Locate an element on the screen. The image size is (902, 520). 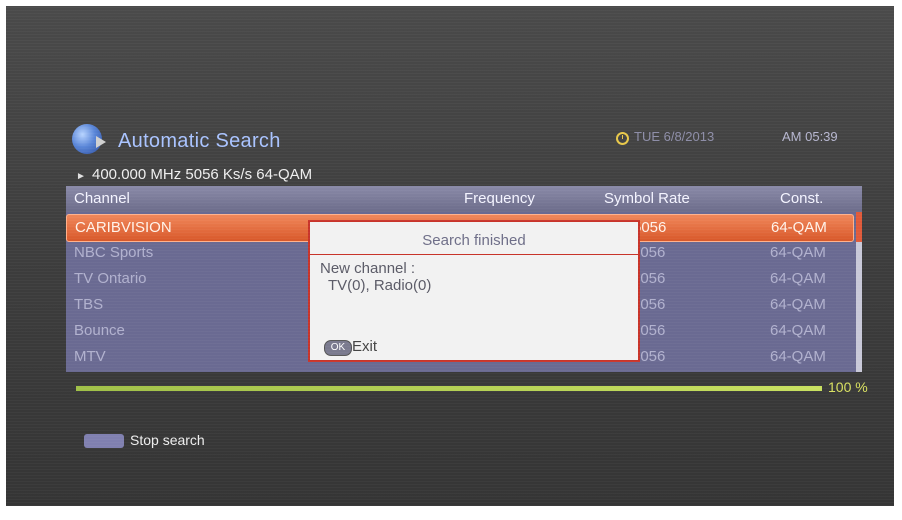
dialog-channel-counts: TV(0), Radio(0) is located at coordinates (380, 285).